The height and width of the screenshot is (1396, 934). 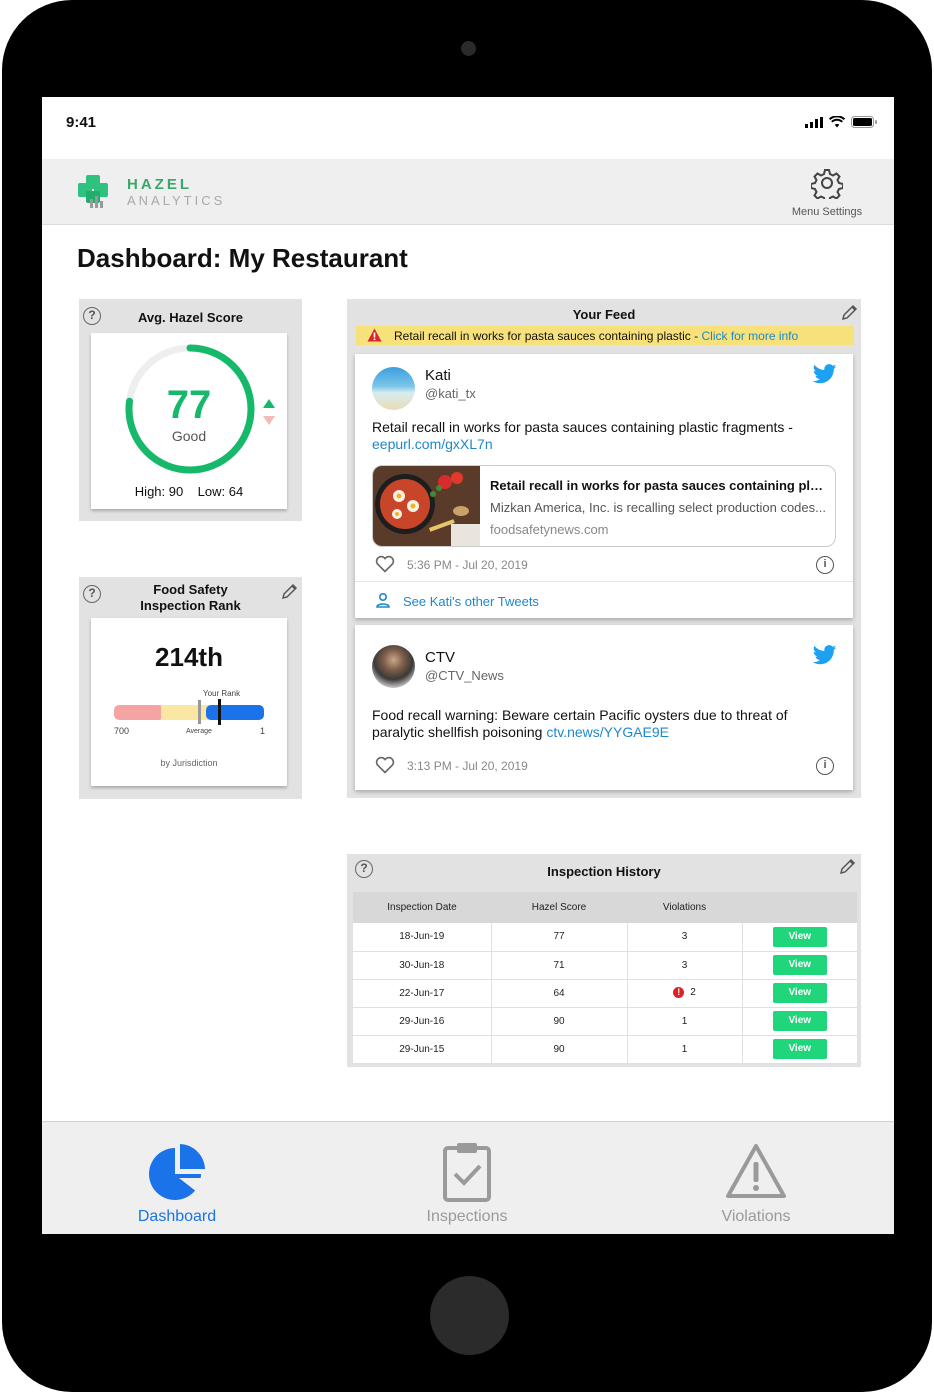 What do you see at coordinates (422, 993) in the screenshot?
I see `inspection-date: 22-Jun-17` at bounding box center [422, 993].